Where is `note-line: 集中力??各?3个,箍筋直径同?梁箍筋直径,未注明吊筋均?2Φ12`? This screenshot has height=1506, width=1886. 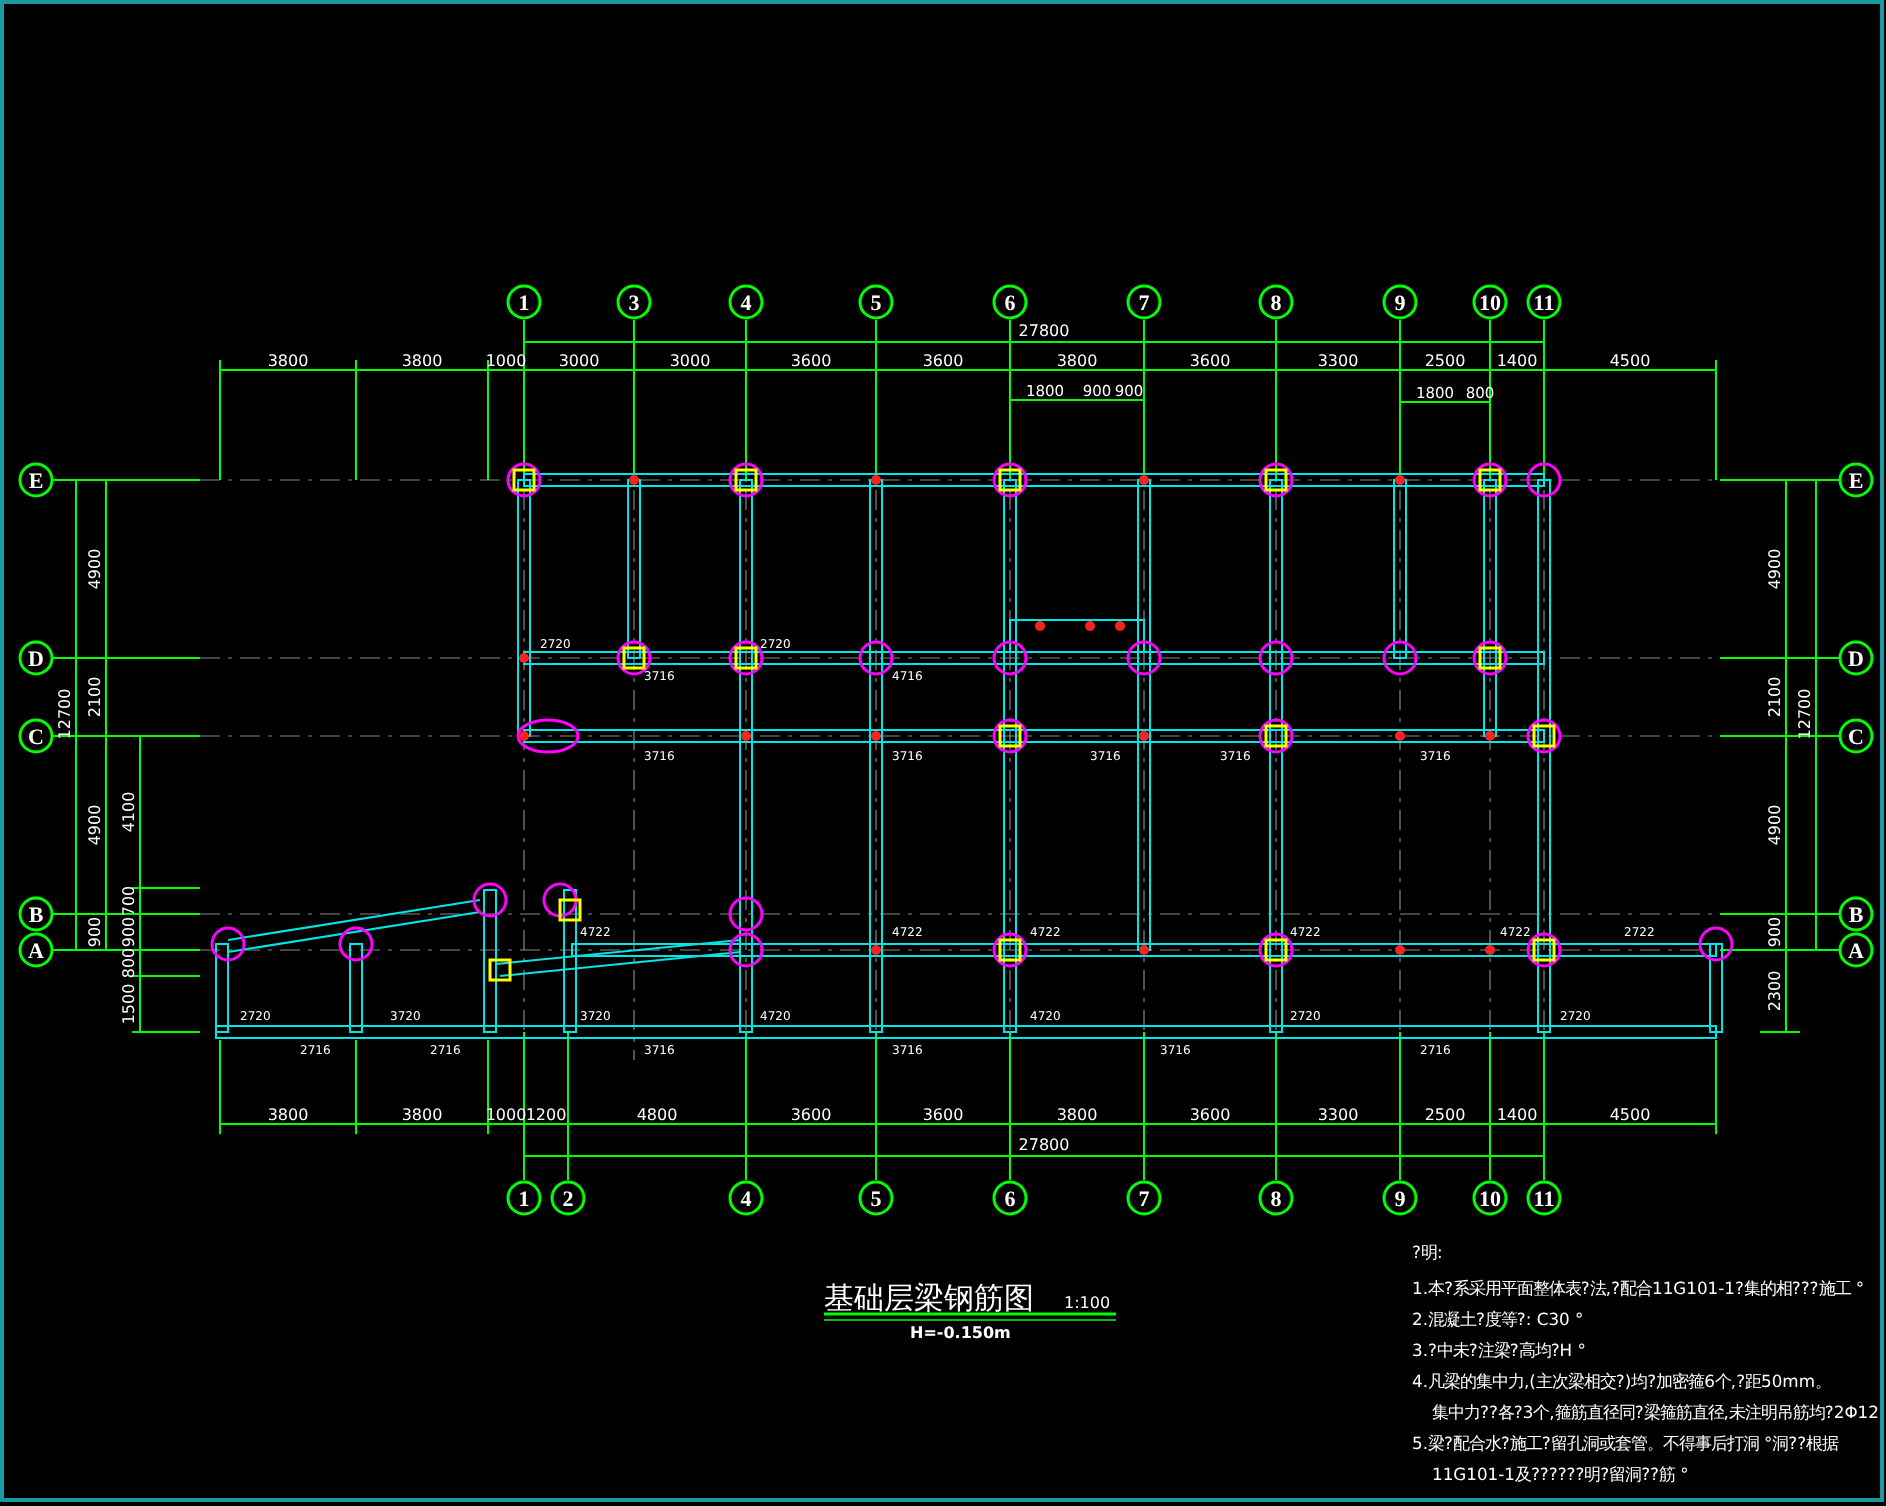
note-line: 集中力??各?3个,箍筋直径同?梁箍筋直径,未注明吊筋均?2Φ12 is located at coordinates (1655, 1412).